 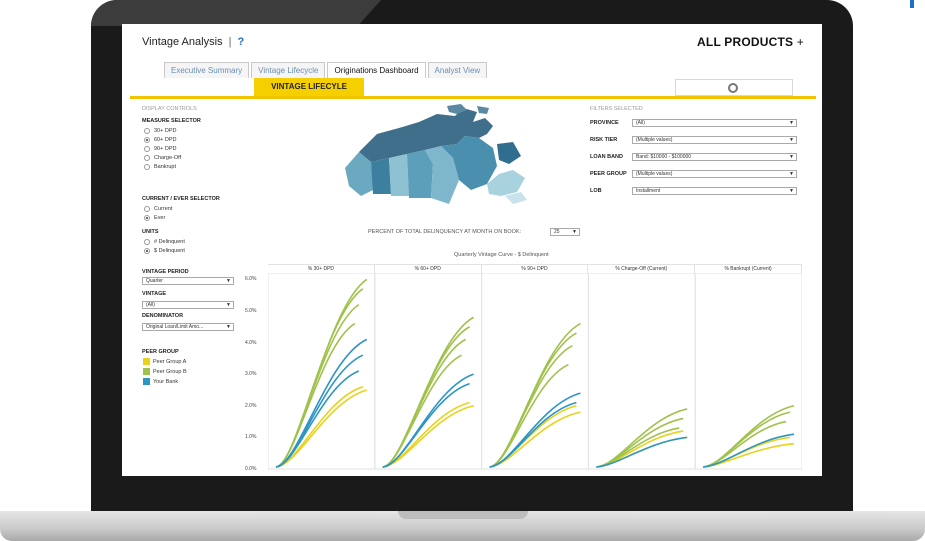 What do you see at coordinates (251, 310) in the screenshot?
I see `y-tick-label: 5.0%` at bounding box center [251, 310].